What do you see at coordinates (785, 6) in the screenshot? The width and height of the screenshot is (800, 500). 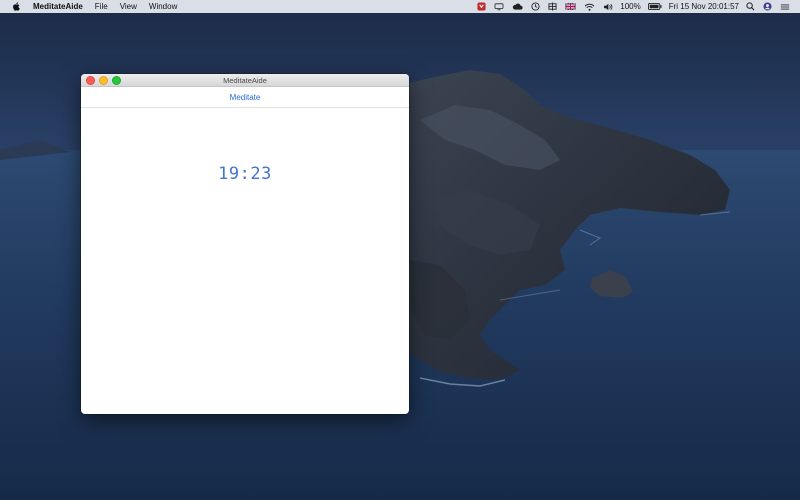 I see `control-center-icon` at bounding box center [785, 6].